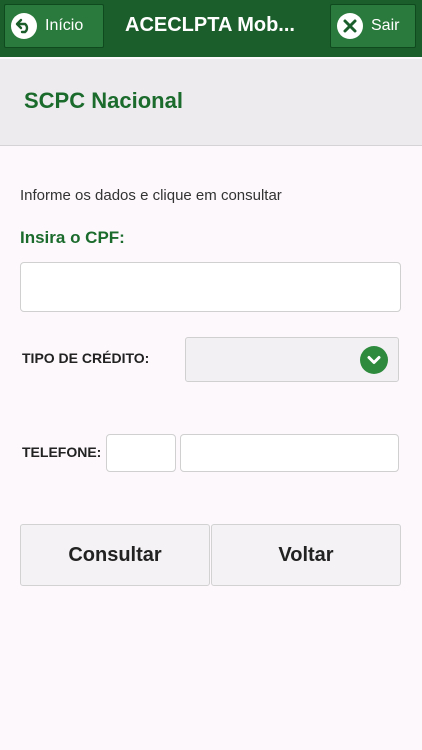 This screenshot has height=750, width=422. What do you see at coordinates (292, 359) in the screenshot?
I see `credit-type-select` at bounding box center [292, 359].